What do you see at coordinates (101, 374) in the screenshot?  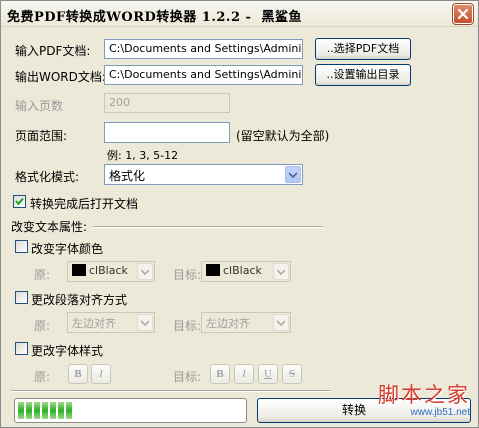 I see `orig-italic-button: I` at bounding box center [101, 374].